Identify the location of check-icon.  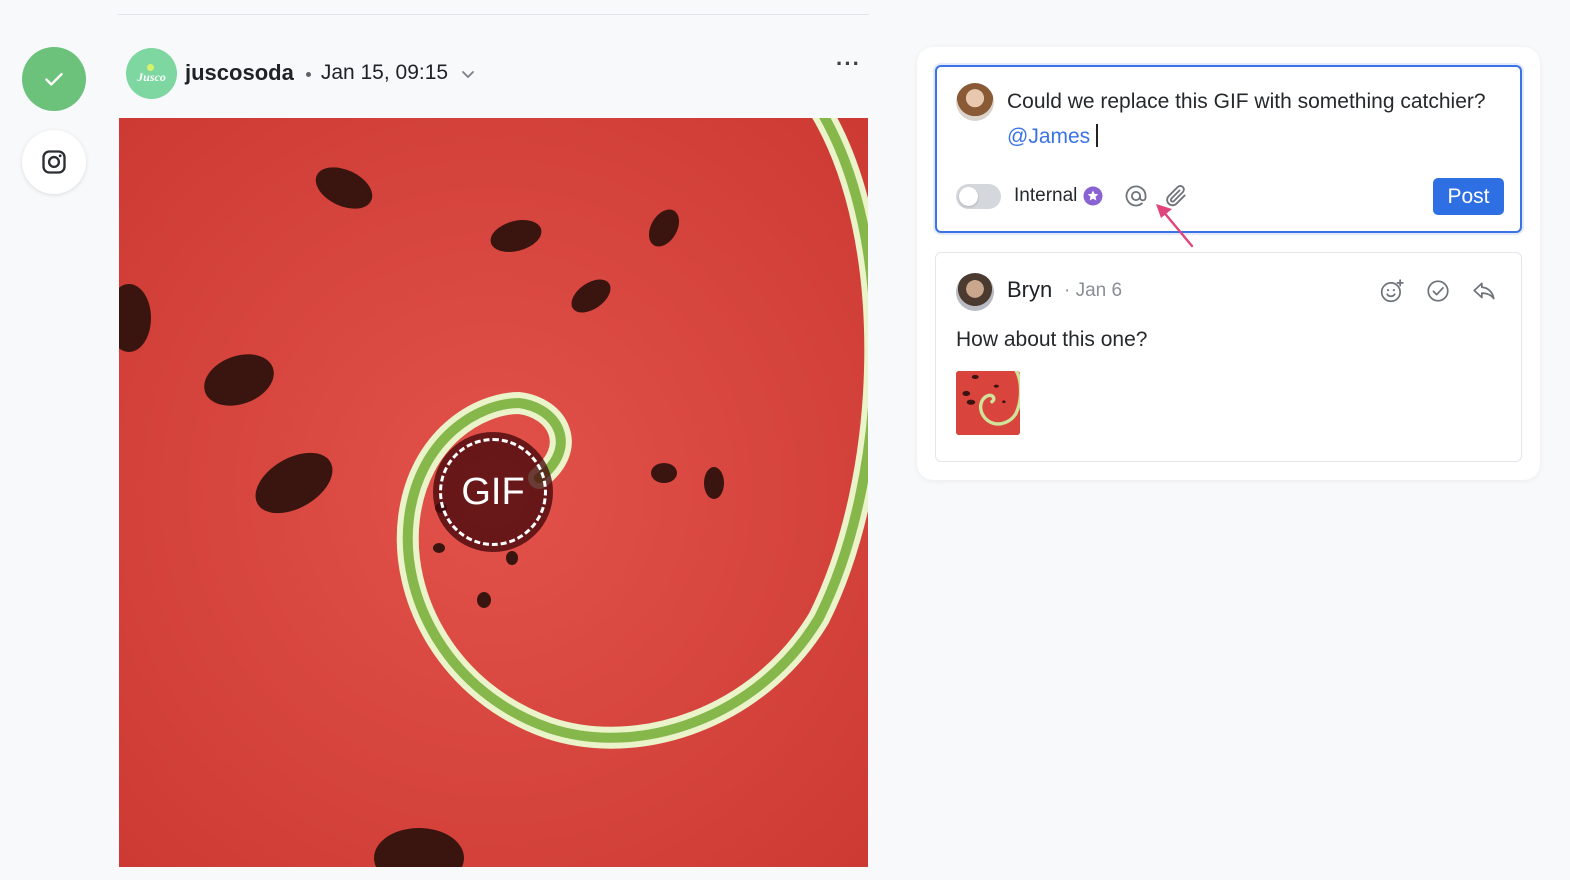
(54, 79).